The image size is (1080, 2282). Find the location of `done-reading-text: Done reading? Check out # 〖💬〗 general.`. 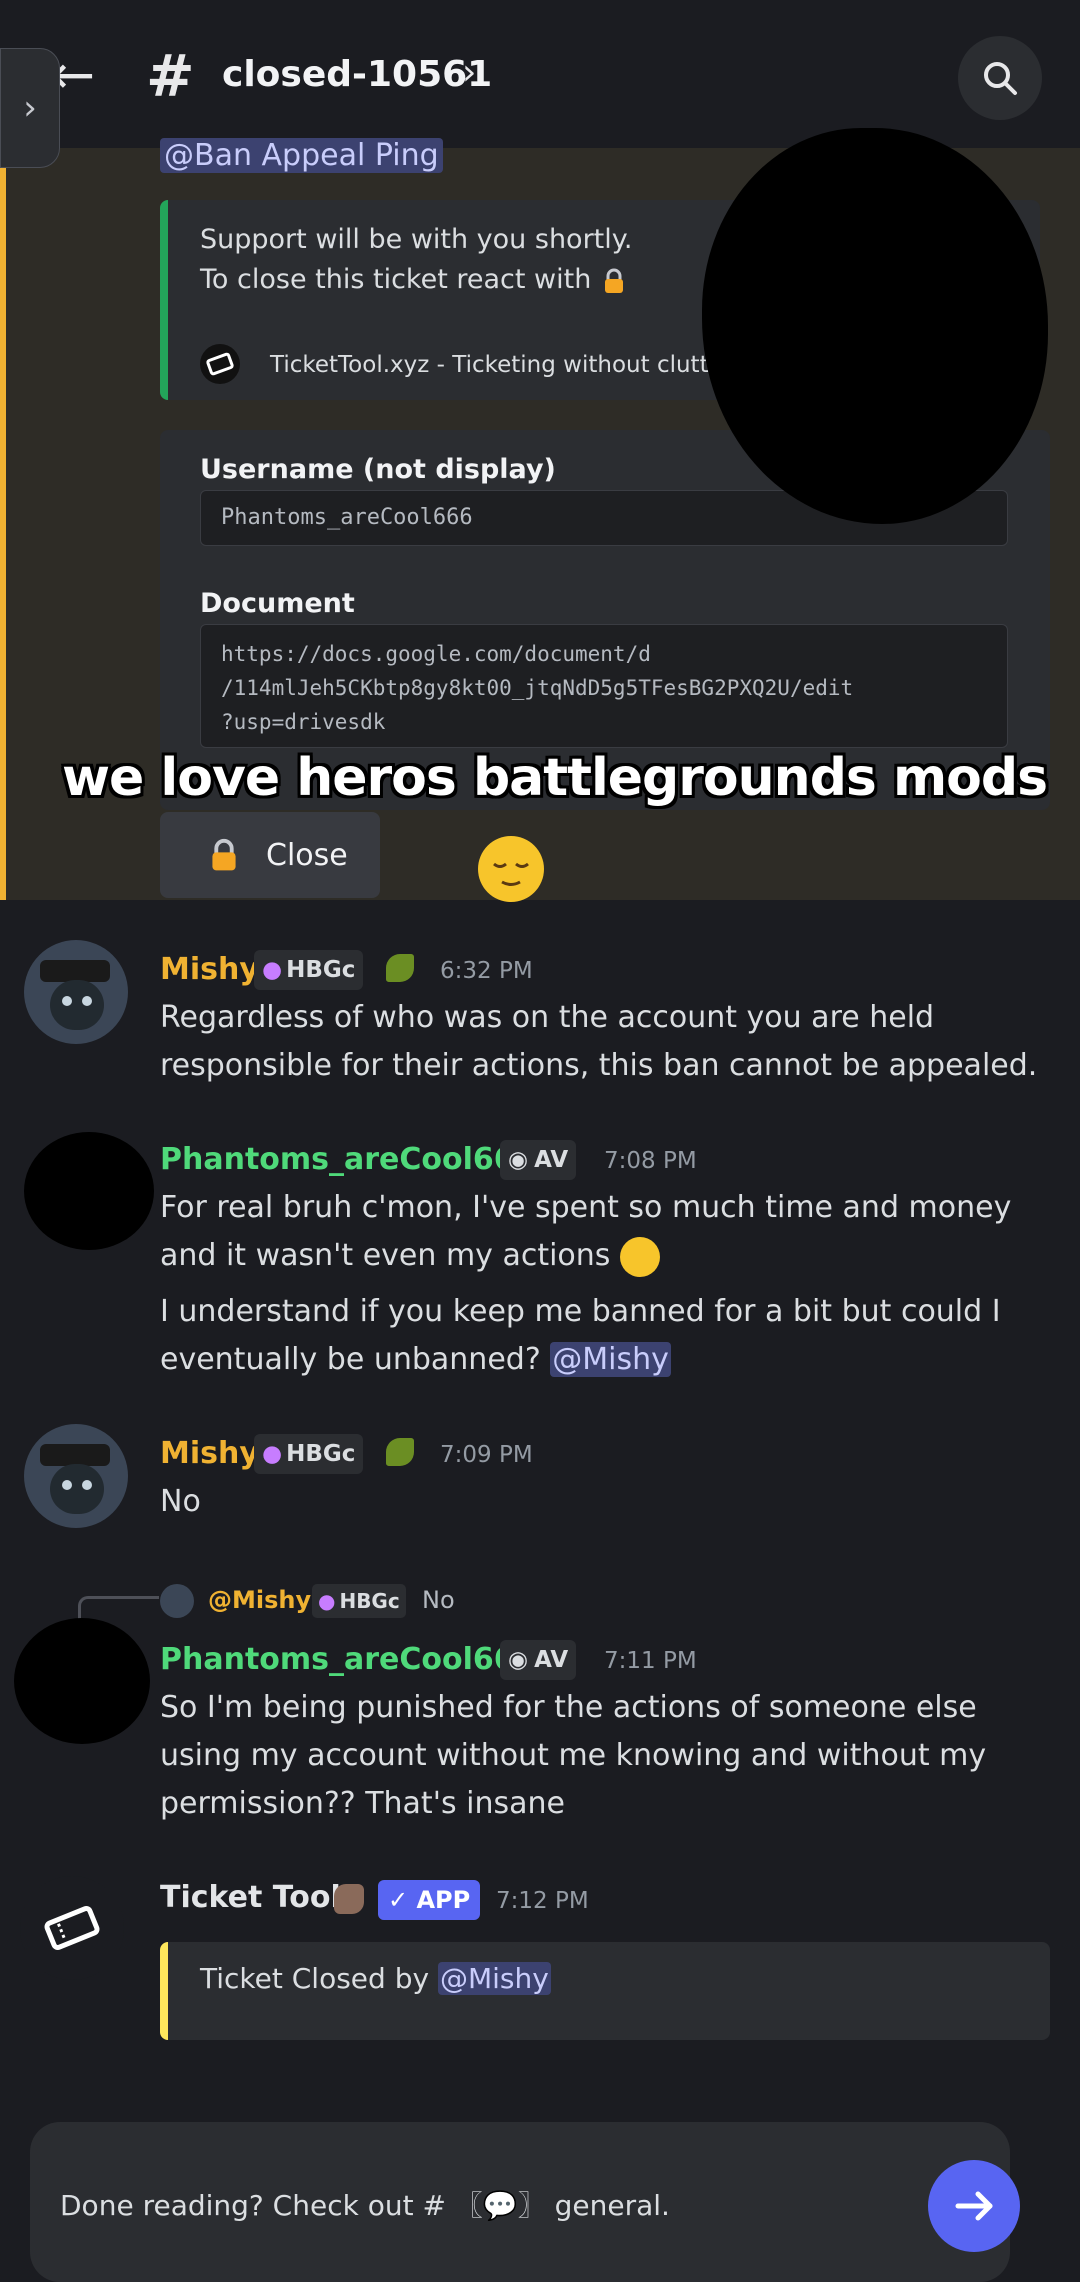

done-reading-text: Done reading? Check out # 〖💬〗 general. is located at coordinates (365, 2204).